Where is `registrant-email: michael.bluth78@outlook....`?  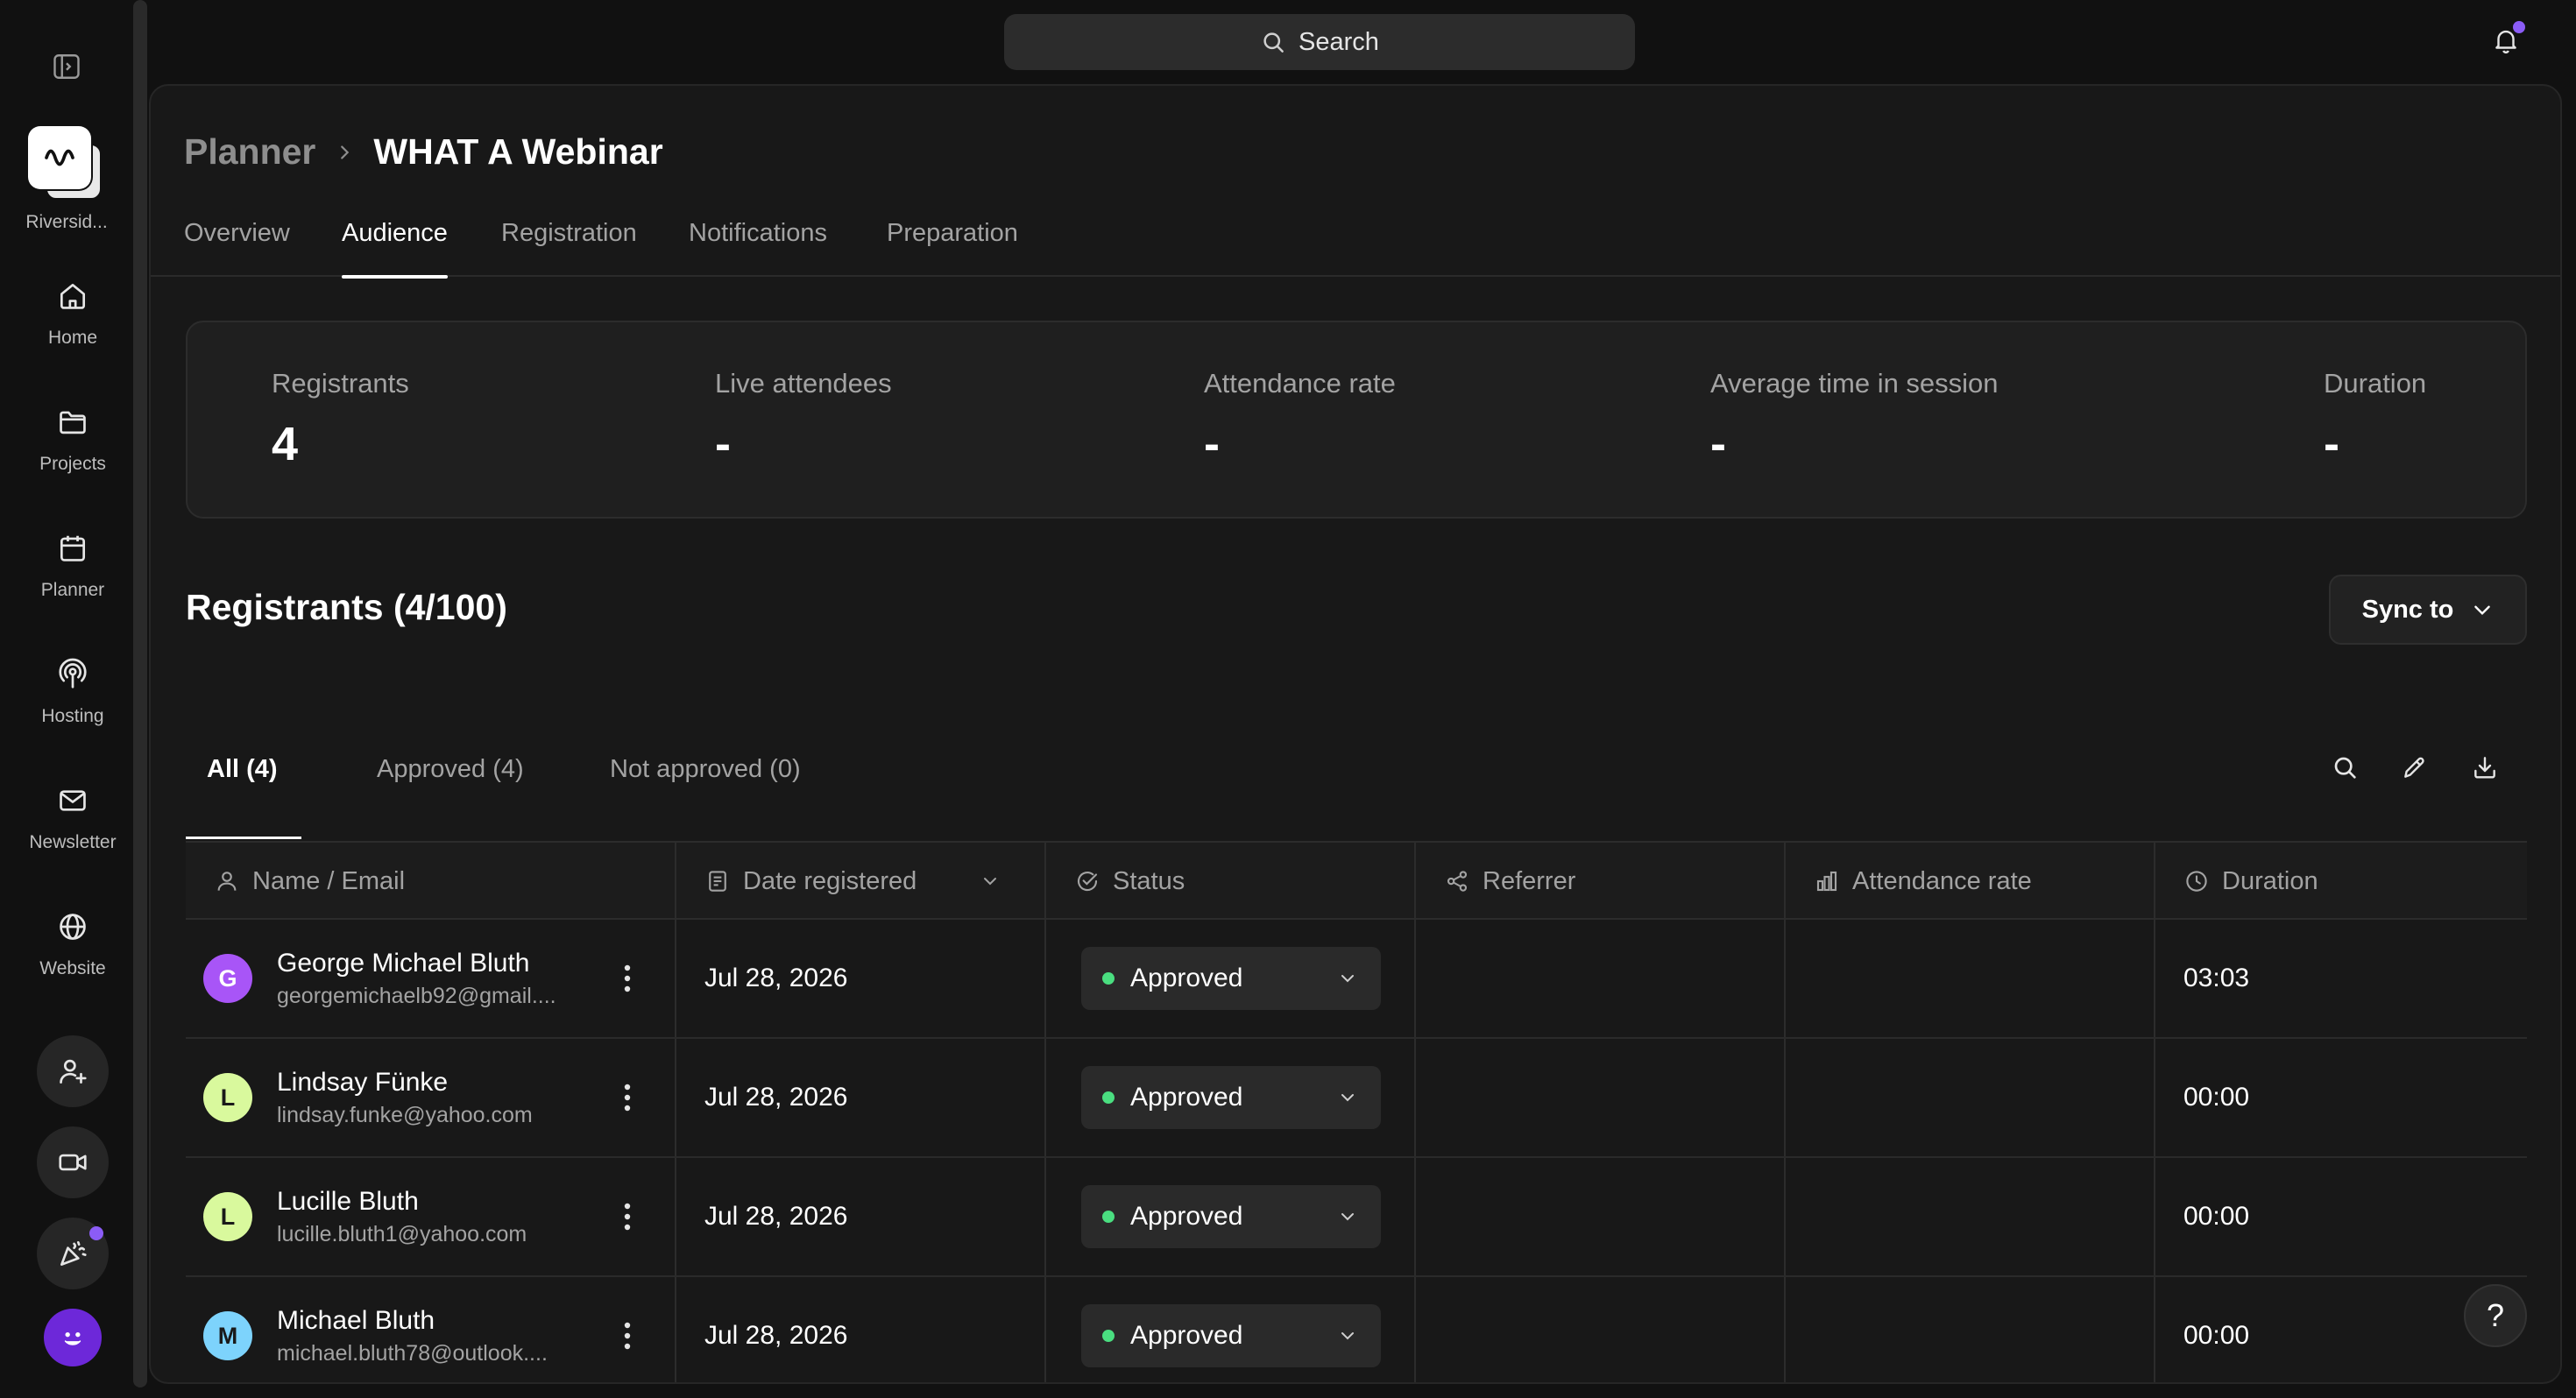
registrant-email: michael.bluth78@outlook.... is located at coordinates (412, 1353).